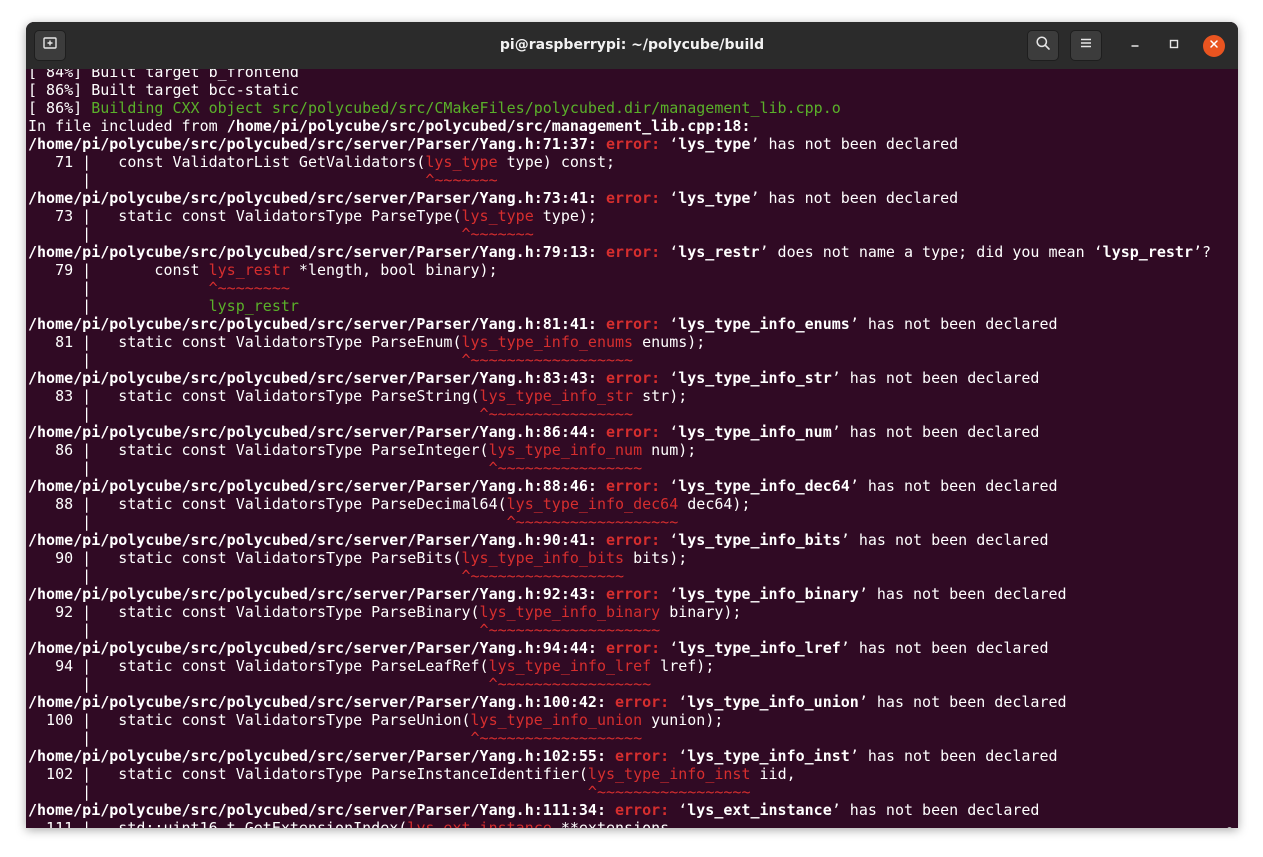 The width and height of the screenshot is (1263, 857). I want to click on close-button, so click(1214, 46).